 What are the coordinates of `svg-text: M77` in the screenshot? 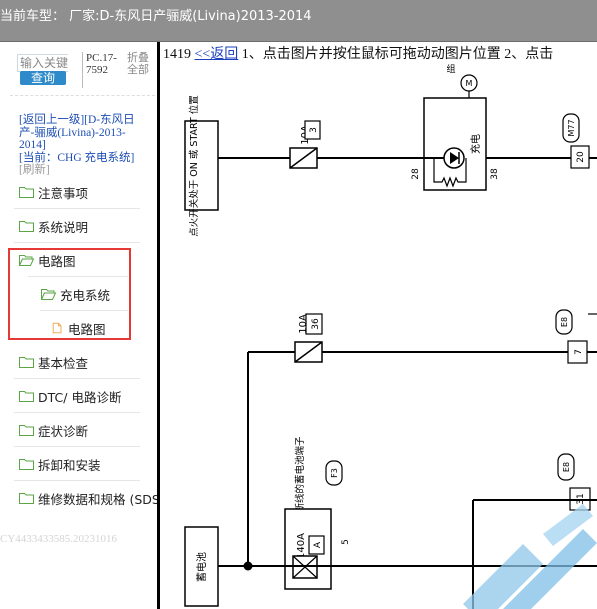 It's located at (571, 127).